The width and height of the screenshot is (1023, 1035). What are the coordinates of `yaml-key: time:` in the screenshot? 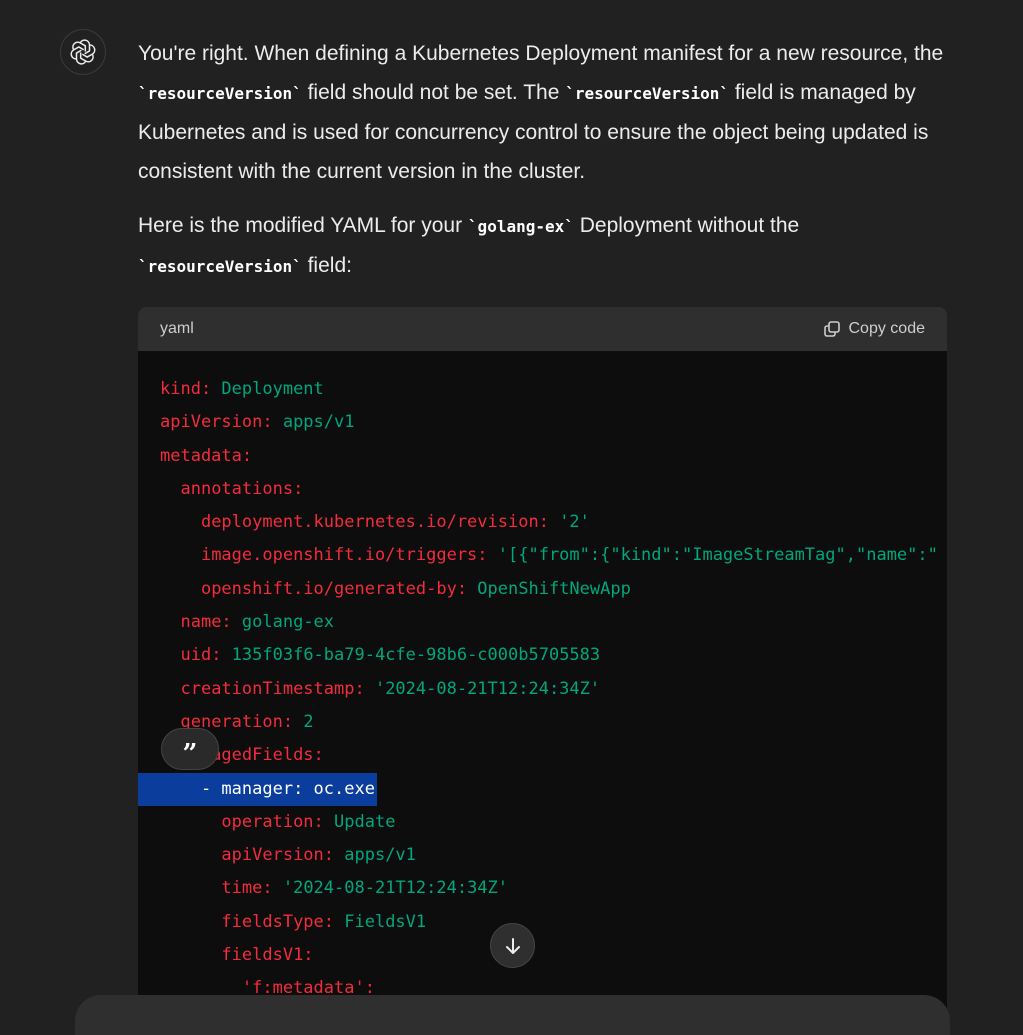 It's located at (247, 888).